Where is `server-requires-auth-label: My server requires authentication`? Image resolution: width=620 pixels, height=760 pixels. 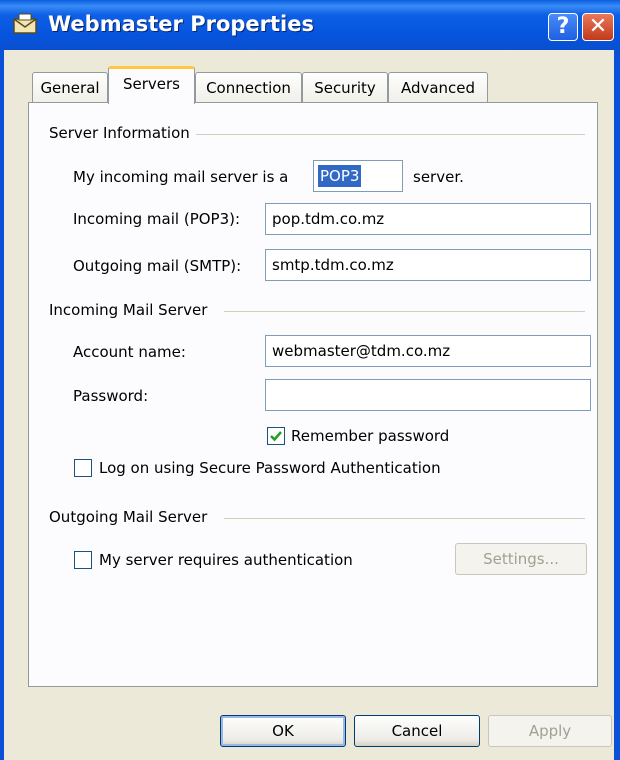
server-requires-auth-label: My server requires authentication is located at coordinates (226, 560).